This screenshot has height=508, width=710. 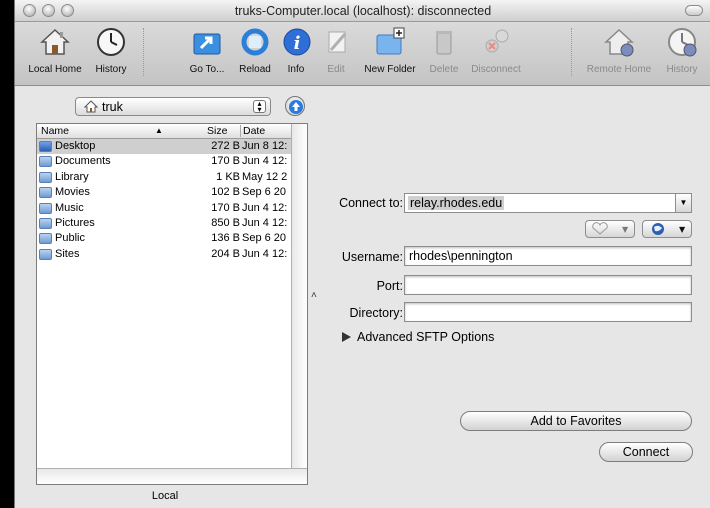 I want to click on remote-clock-icon, so click(x=682, y=42).